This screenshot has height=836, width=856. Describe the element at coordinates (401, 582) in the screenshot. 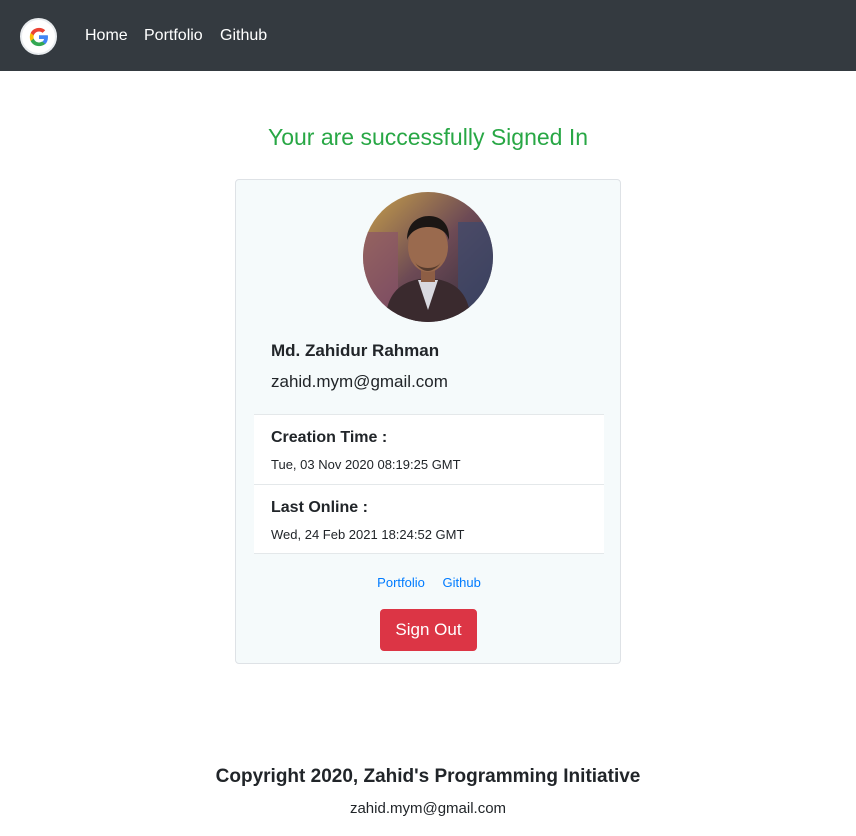

I see `card-link-portfolio: Portfolio` at that location.